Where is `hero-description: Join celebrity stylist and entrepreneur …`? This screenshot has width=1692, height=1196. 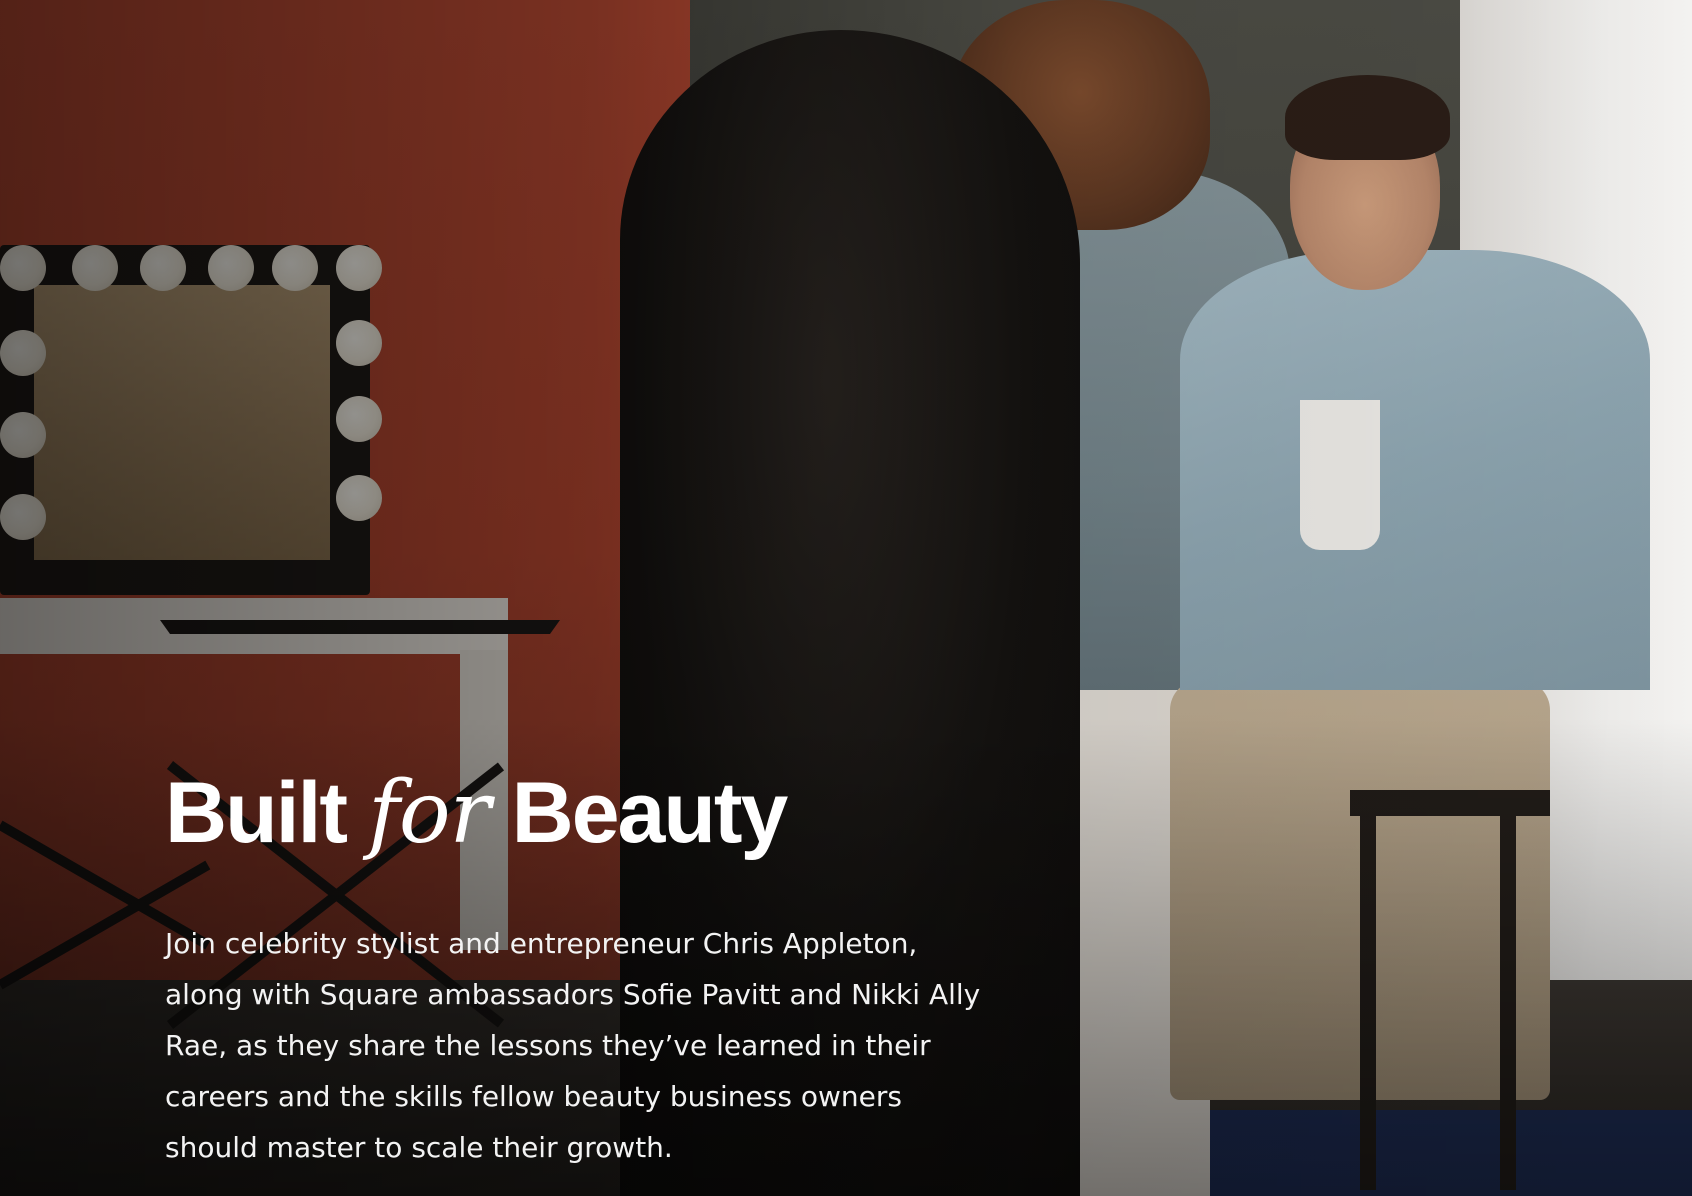
hero-description: Join celebrity stylist and entrepreneur … is located at coordinates (573, 1045).